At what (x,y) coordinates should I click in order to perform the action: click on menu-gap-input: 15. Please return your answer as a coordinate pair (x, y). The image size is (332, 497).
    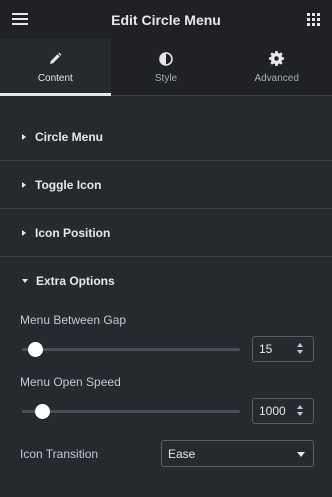
    Looking at the image, I should click on (283, 349).